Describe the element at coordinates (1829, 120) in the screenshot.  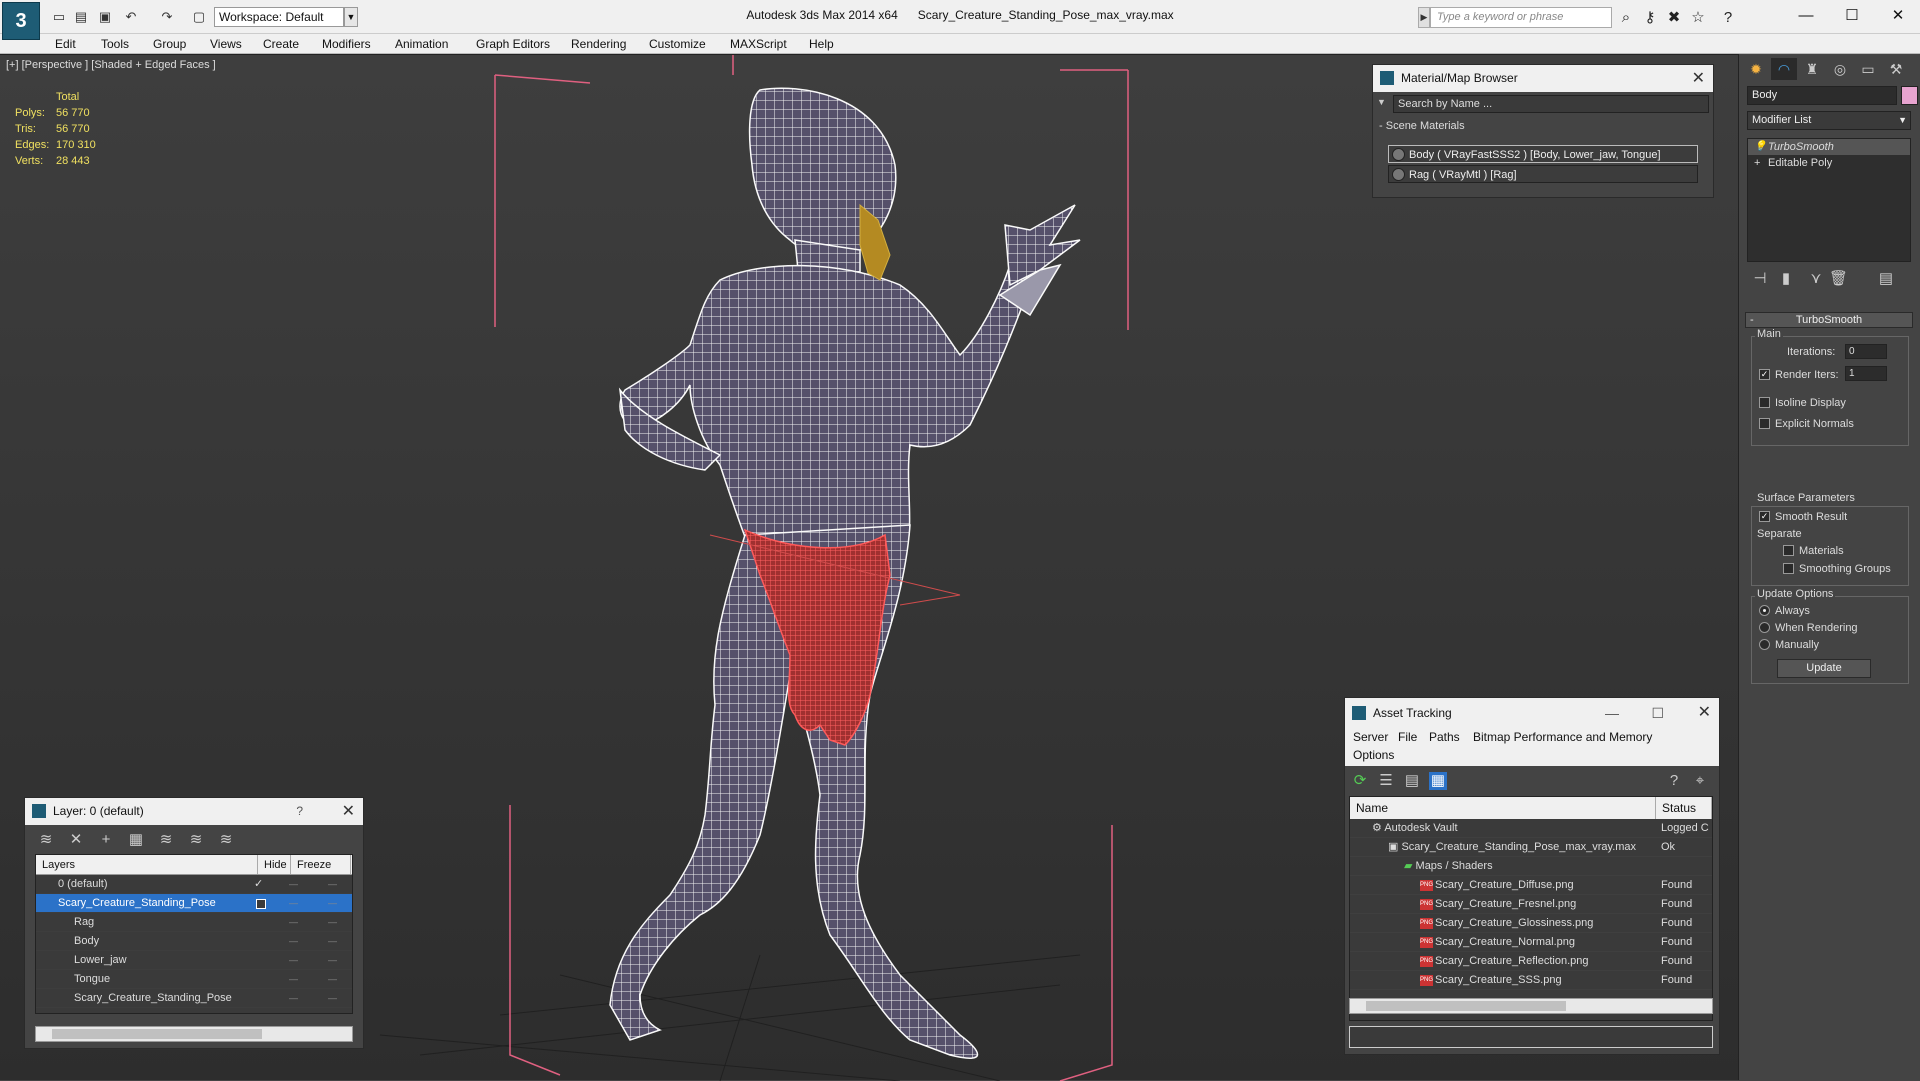
I see `modifier-list-dropdown: Modifier List ▼` at that location.